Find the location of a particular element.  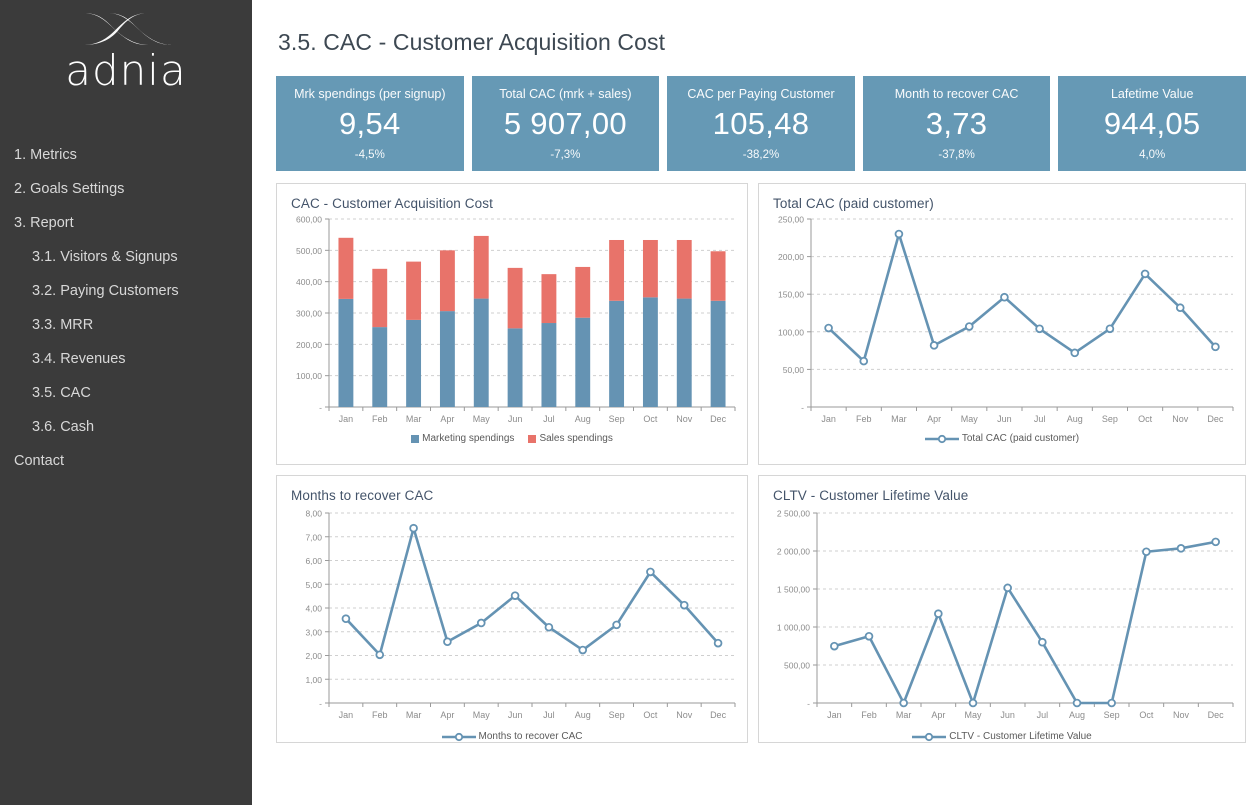

sidebar-item-cash: 3.6. Cash is located at coordinates (126, 427).